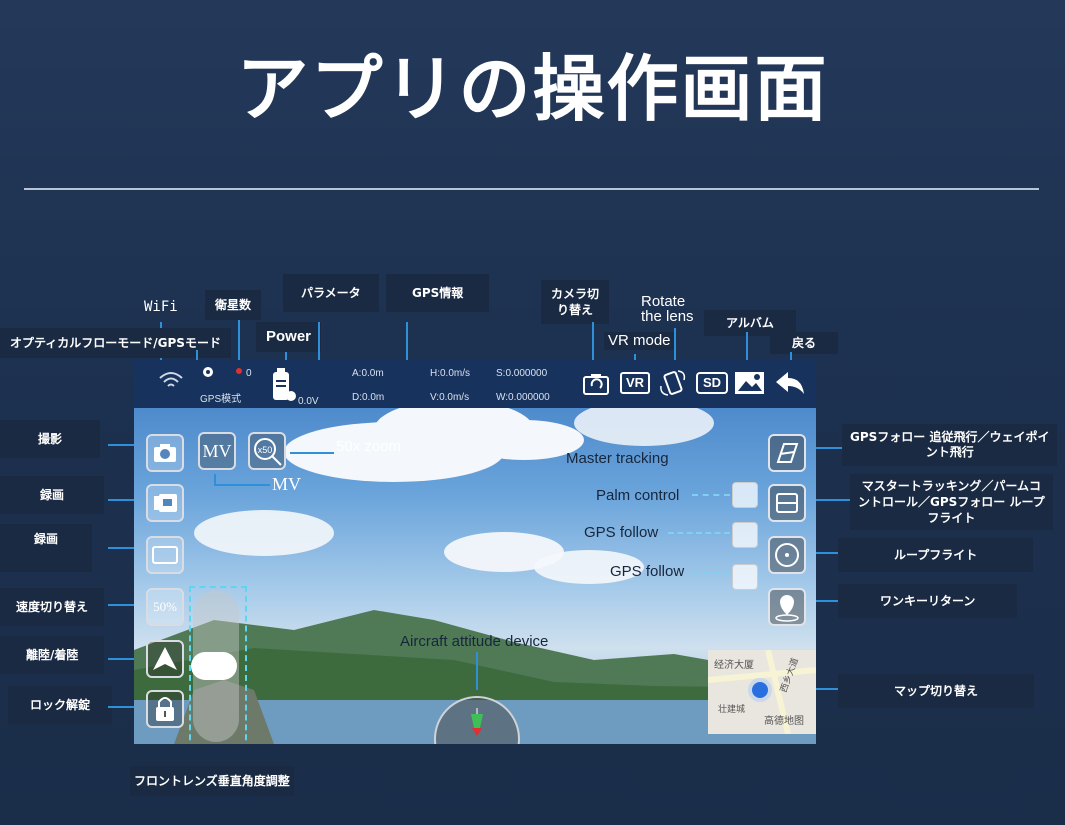 This screenshot has height=825, width=1065. I want to click on gps-info-callout: GPS情報, so click(438, 293).